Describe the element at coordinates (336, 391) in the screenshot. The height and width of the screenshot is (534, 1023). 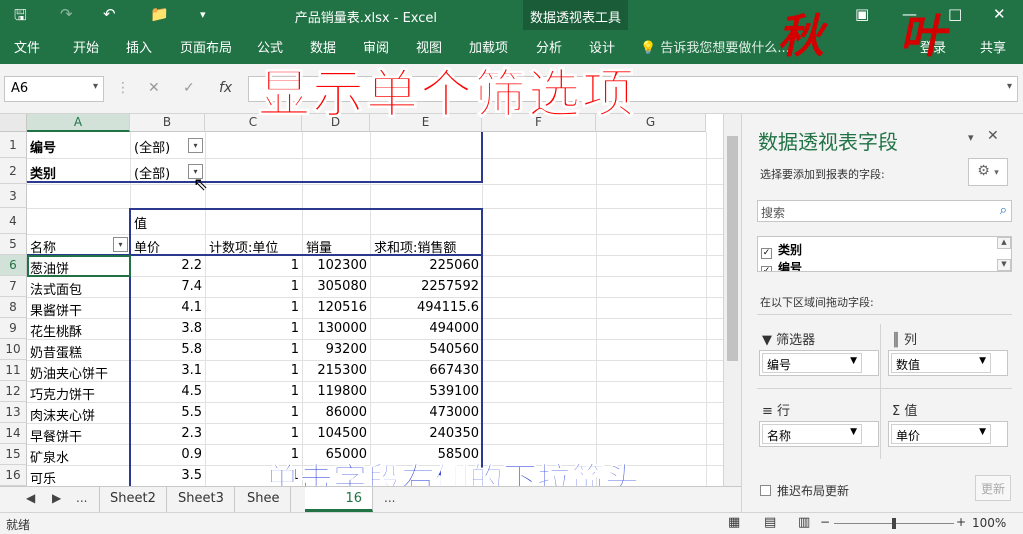
I see `value-cell: 119800` at that location.